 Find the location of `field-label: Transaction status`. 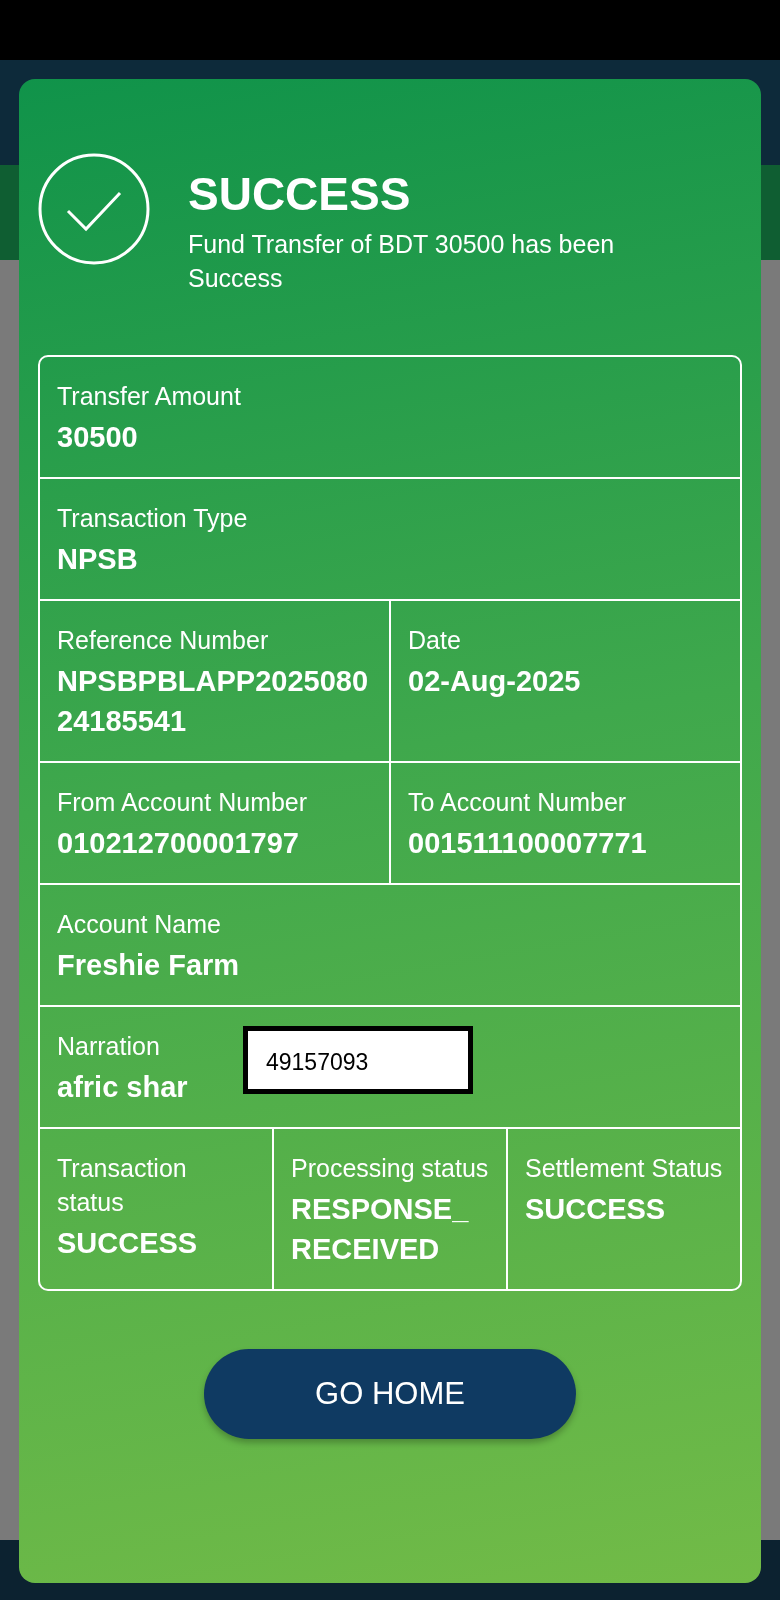

field-label: Transaction status is located at coordinates (122, 1185).